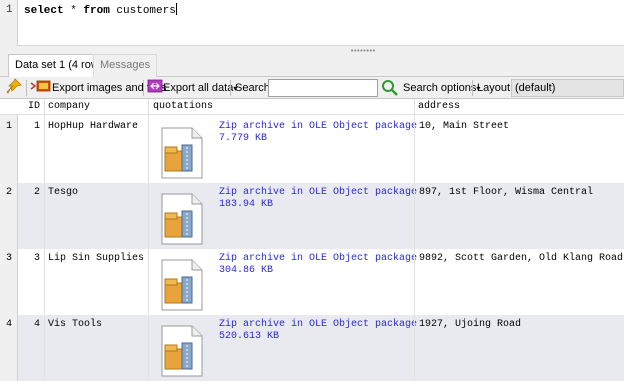 The width and height of the screenshot is (624, 381). I want to click on row-number: 1, so click(9, 126).